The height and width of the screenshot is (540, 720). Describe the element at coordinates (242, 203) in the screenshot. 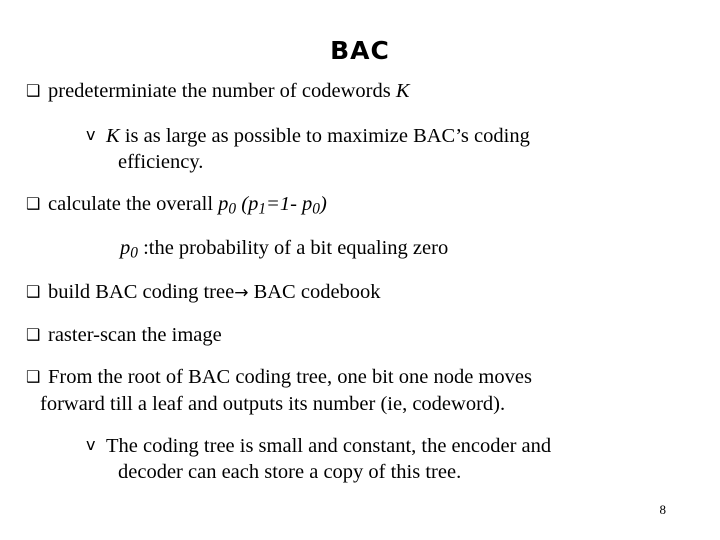

I see `paren-open: (` at that location.